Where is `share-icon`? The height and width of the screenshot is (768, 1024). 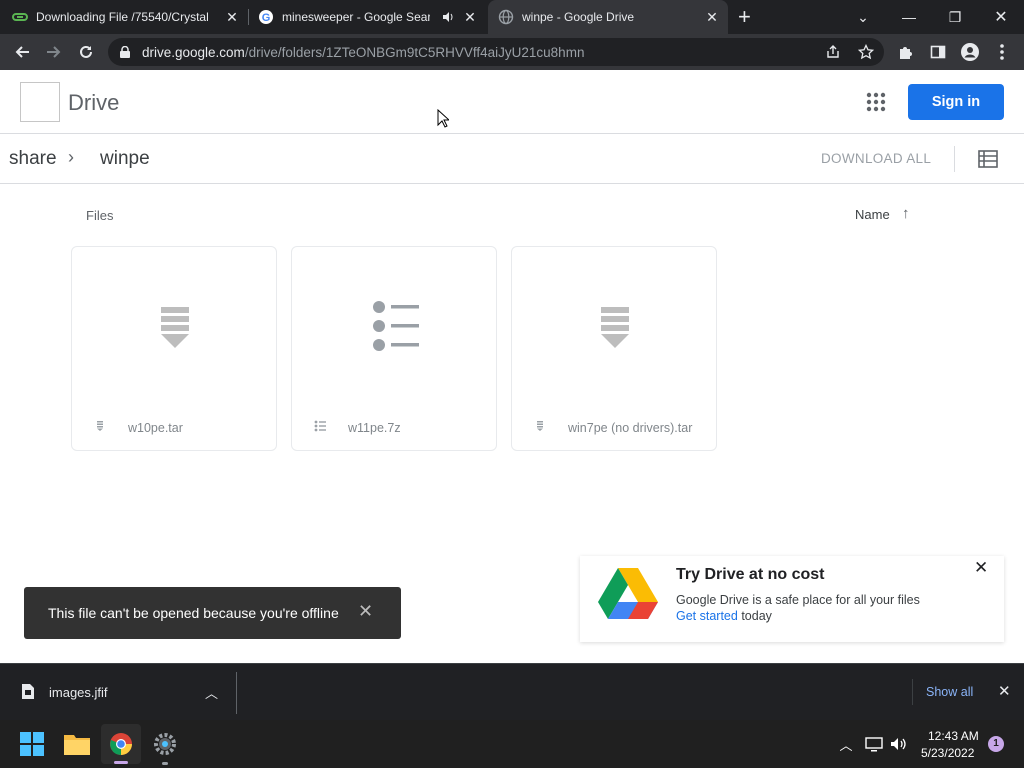 share-icon is located at coordinates (833, 52).